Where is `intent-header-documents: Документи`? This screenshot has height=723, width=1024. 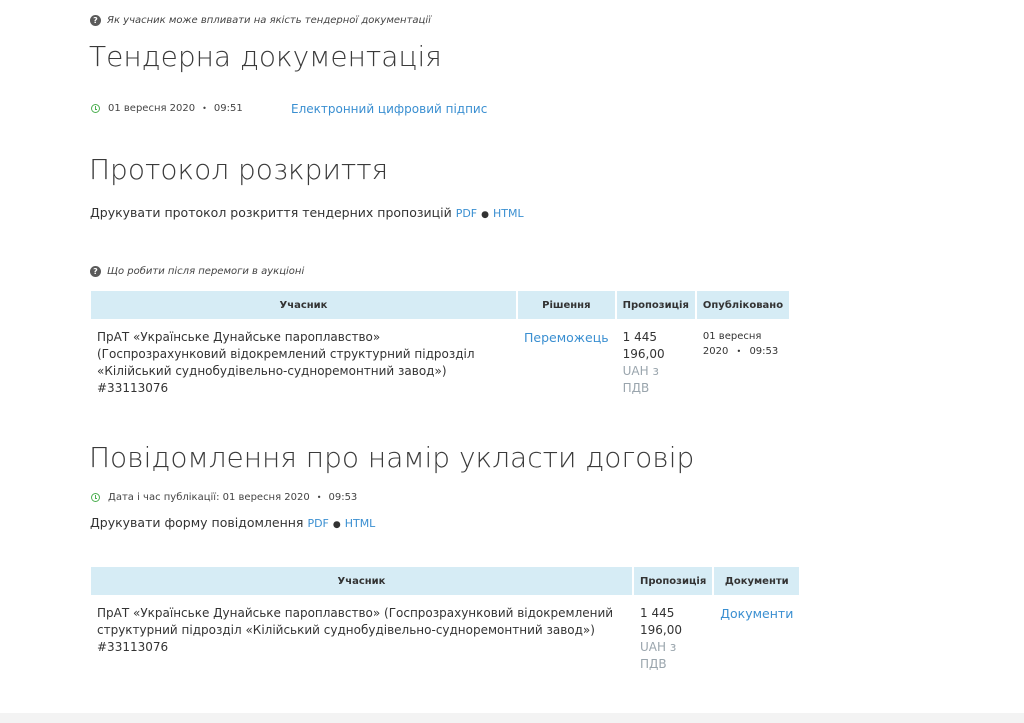 intent-header-documents: Документи is located at coordinates (757, 581).